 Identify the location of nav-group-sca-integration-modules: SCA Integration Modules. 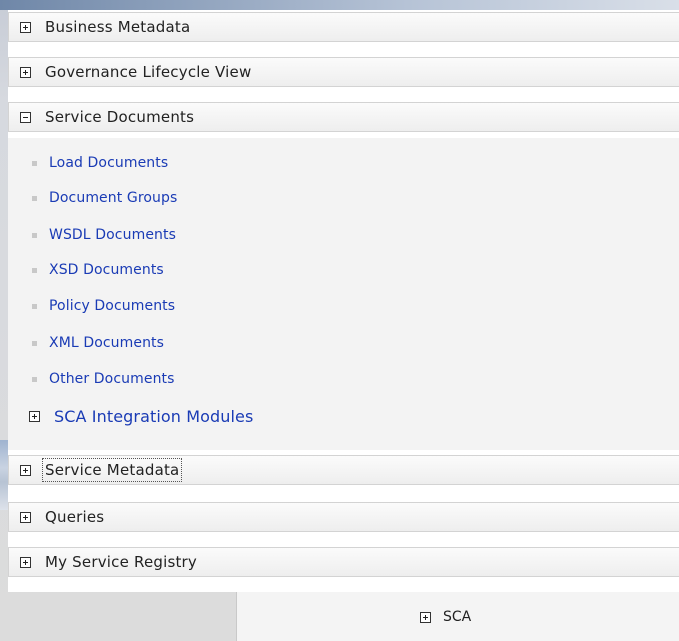
(130, 416).